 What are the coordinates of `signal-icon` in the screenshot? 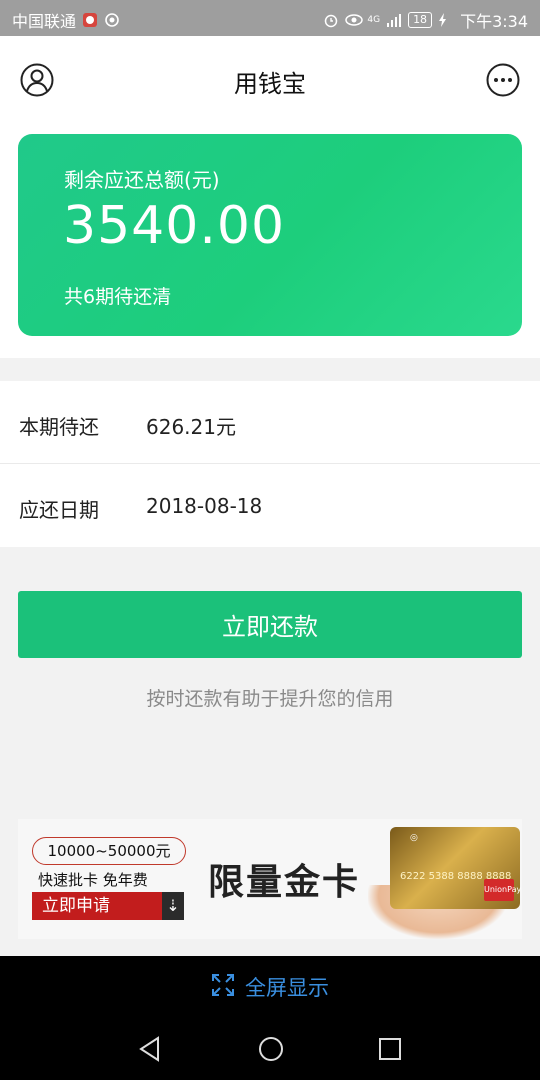 It's located at (394, 20).